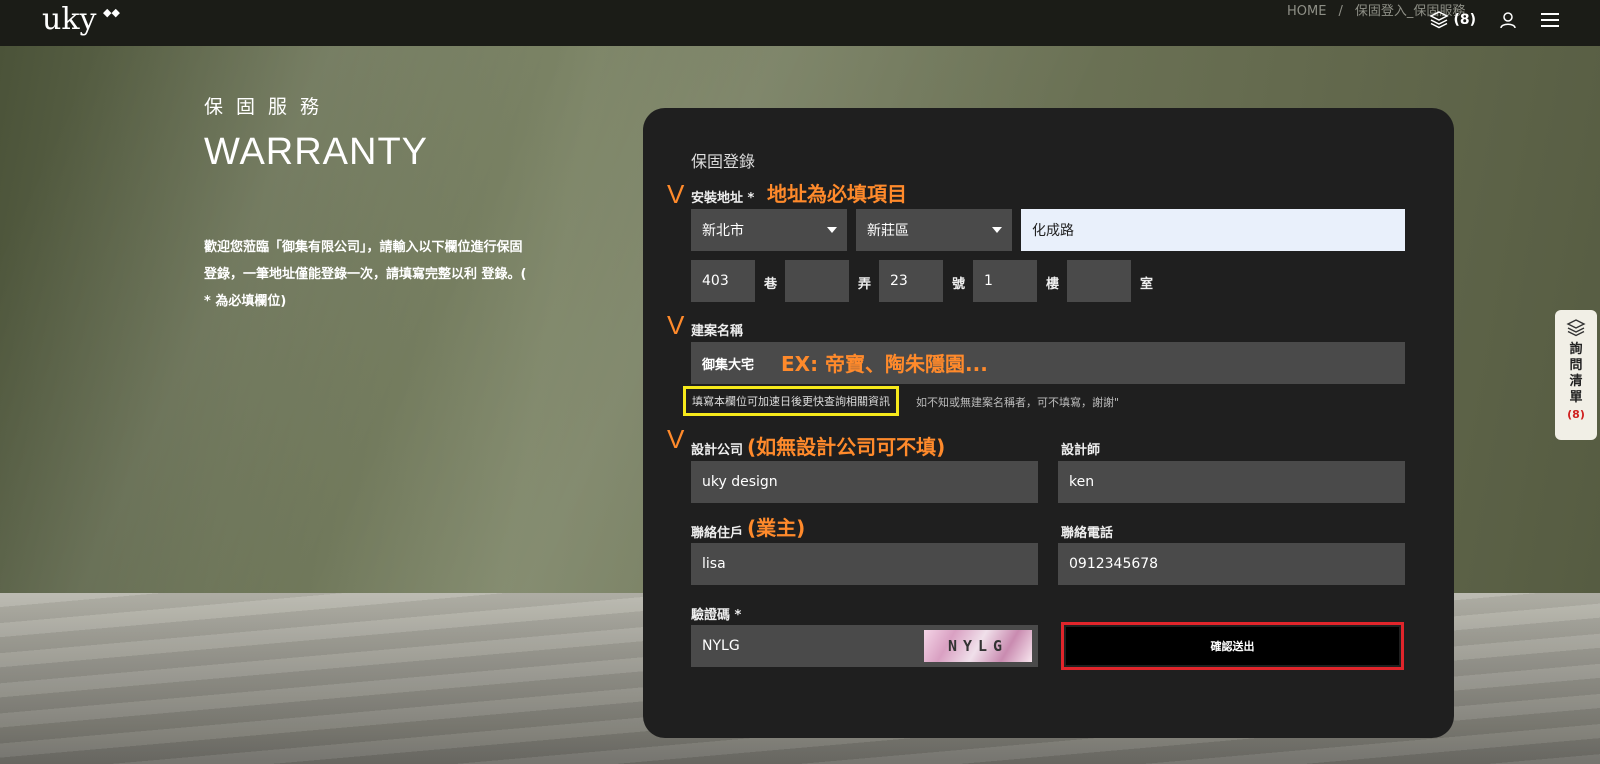 This screenshot has height=764, width=1600. What do you see at coordinates (717, 533) in the screenshot?
I see `resident-label: 聯絡住戶` at bounding box center [717, 533].